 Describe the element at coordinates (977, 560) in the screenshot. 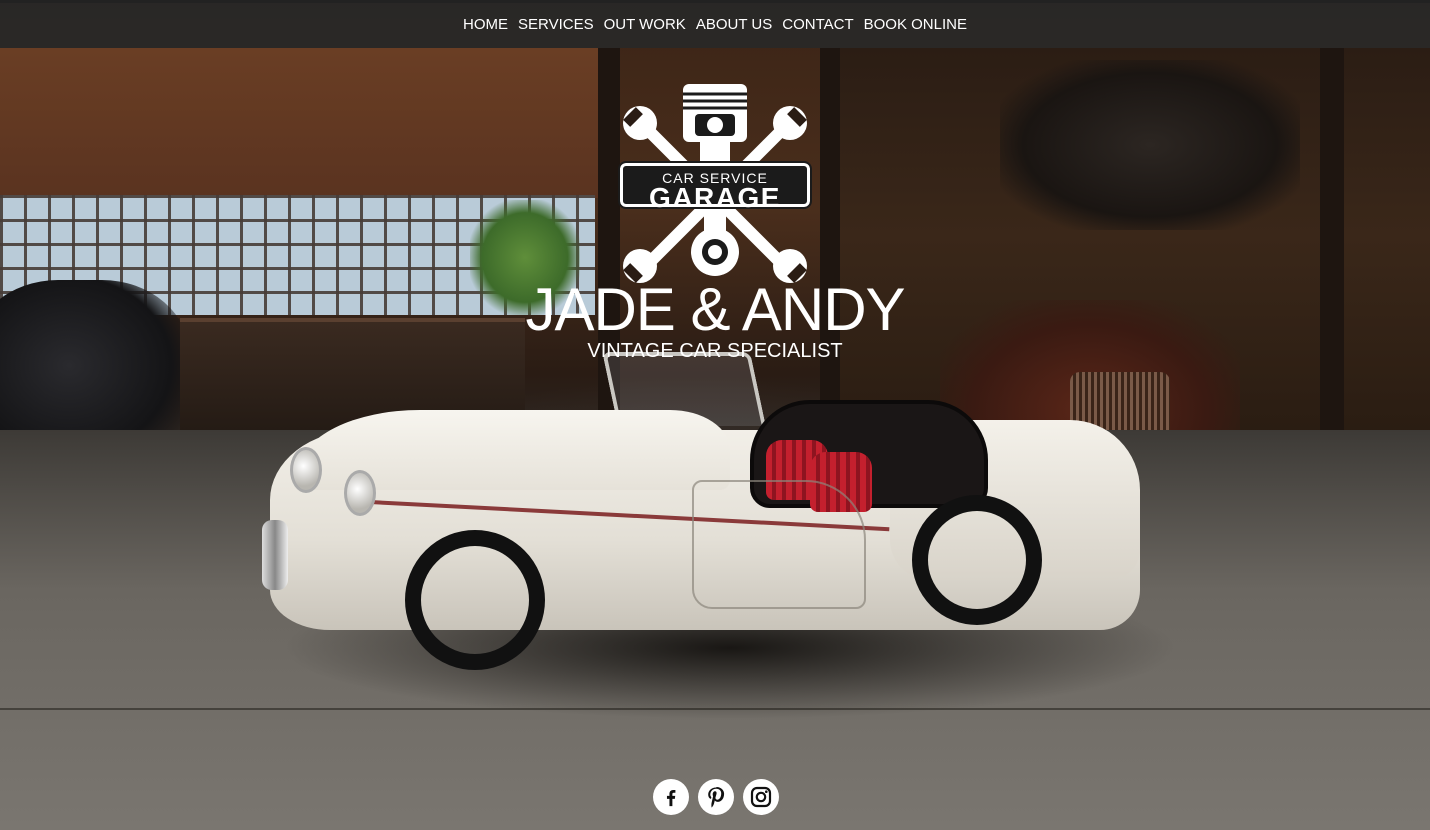

I see `car-rear-wheel` at that location.